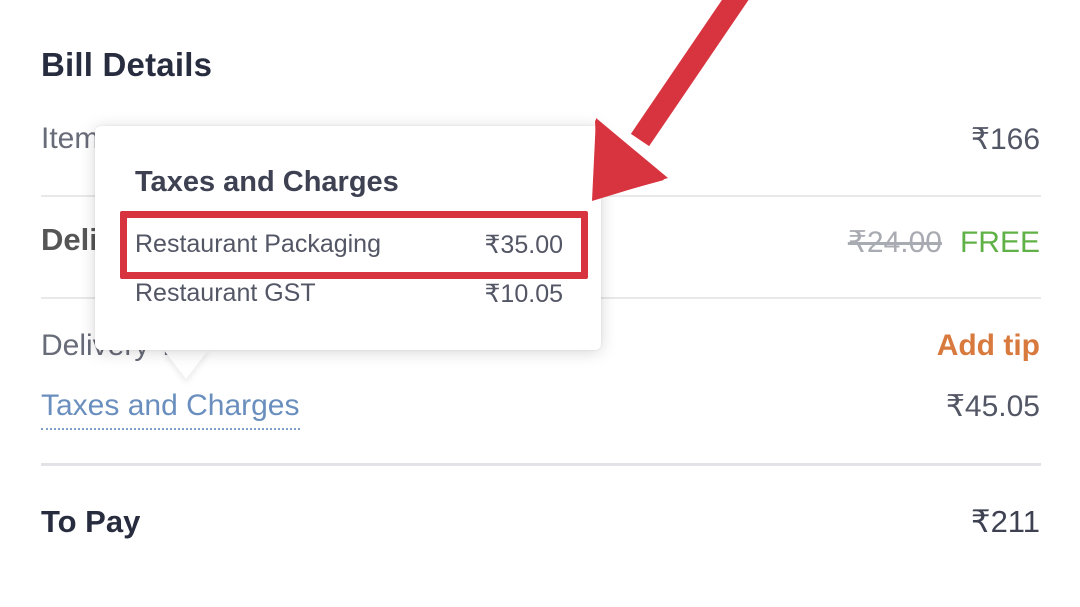  I want to click on annotation-arrow-icon, so click(670, 100).